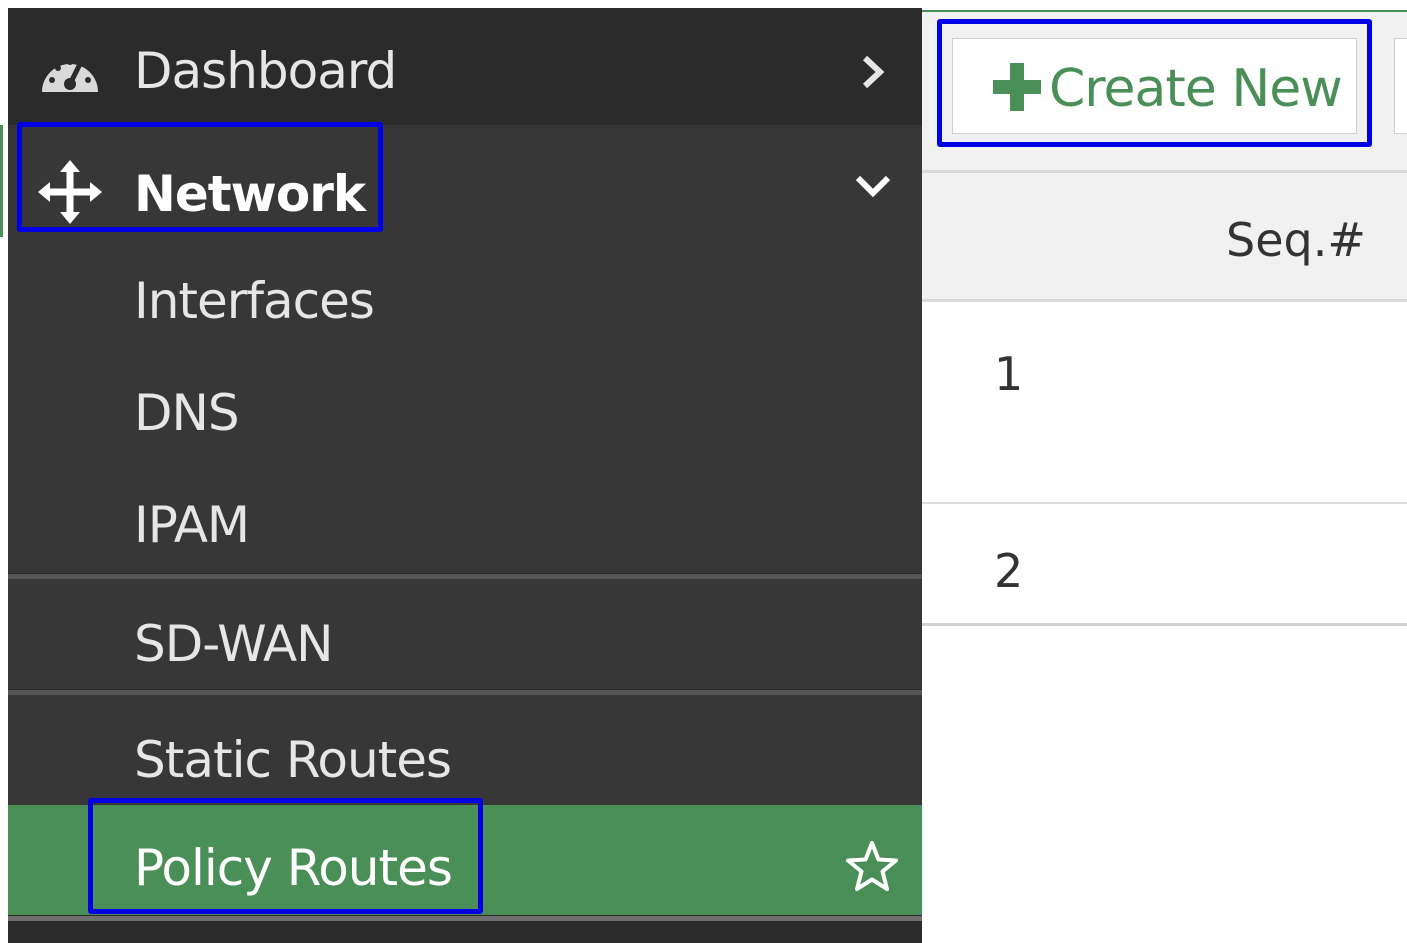  What do you see at coordinates (1164, 6) in the screenshot?
I see `top-border` at bounding box center [1164, 6].